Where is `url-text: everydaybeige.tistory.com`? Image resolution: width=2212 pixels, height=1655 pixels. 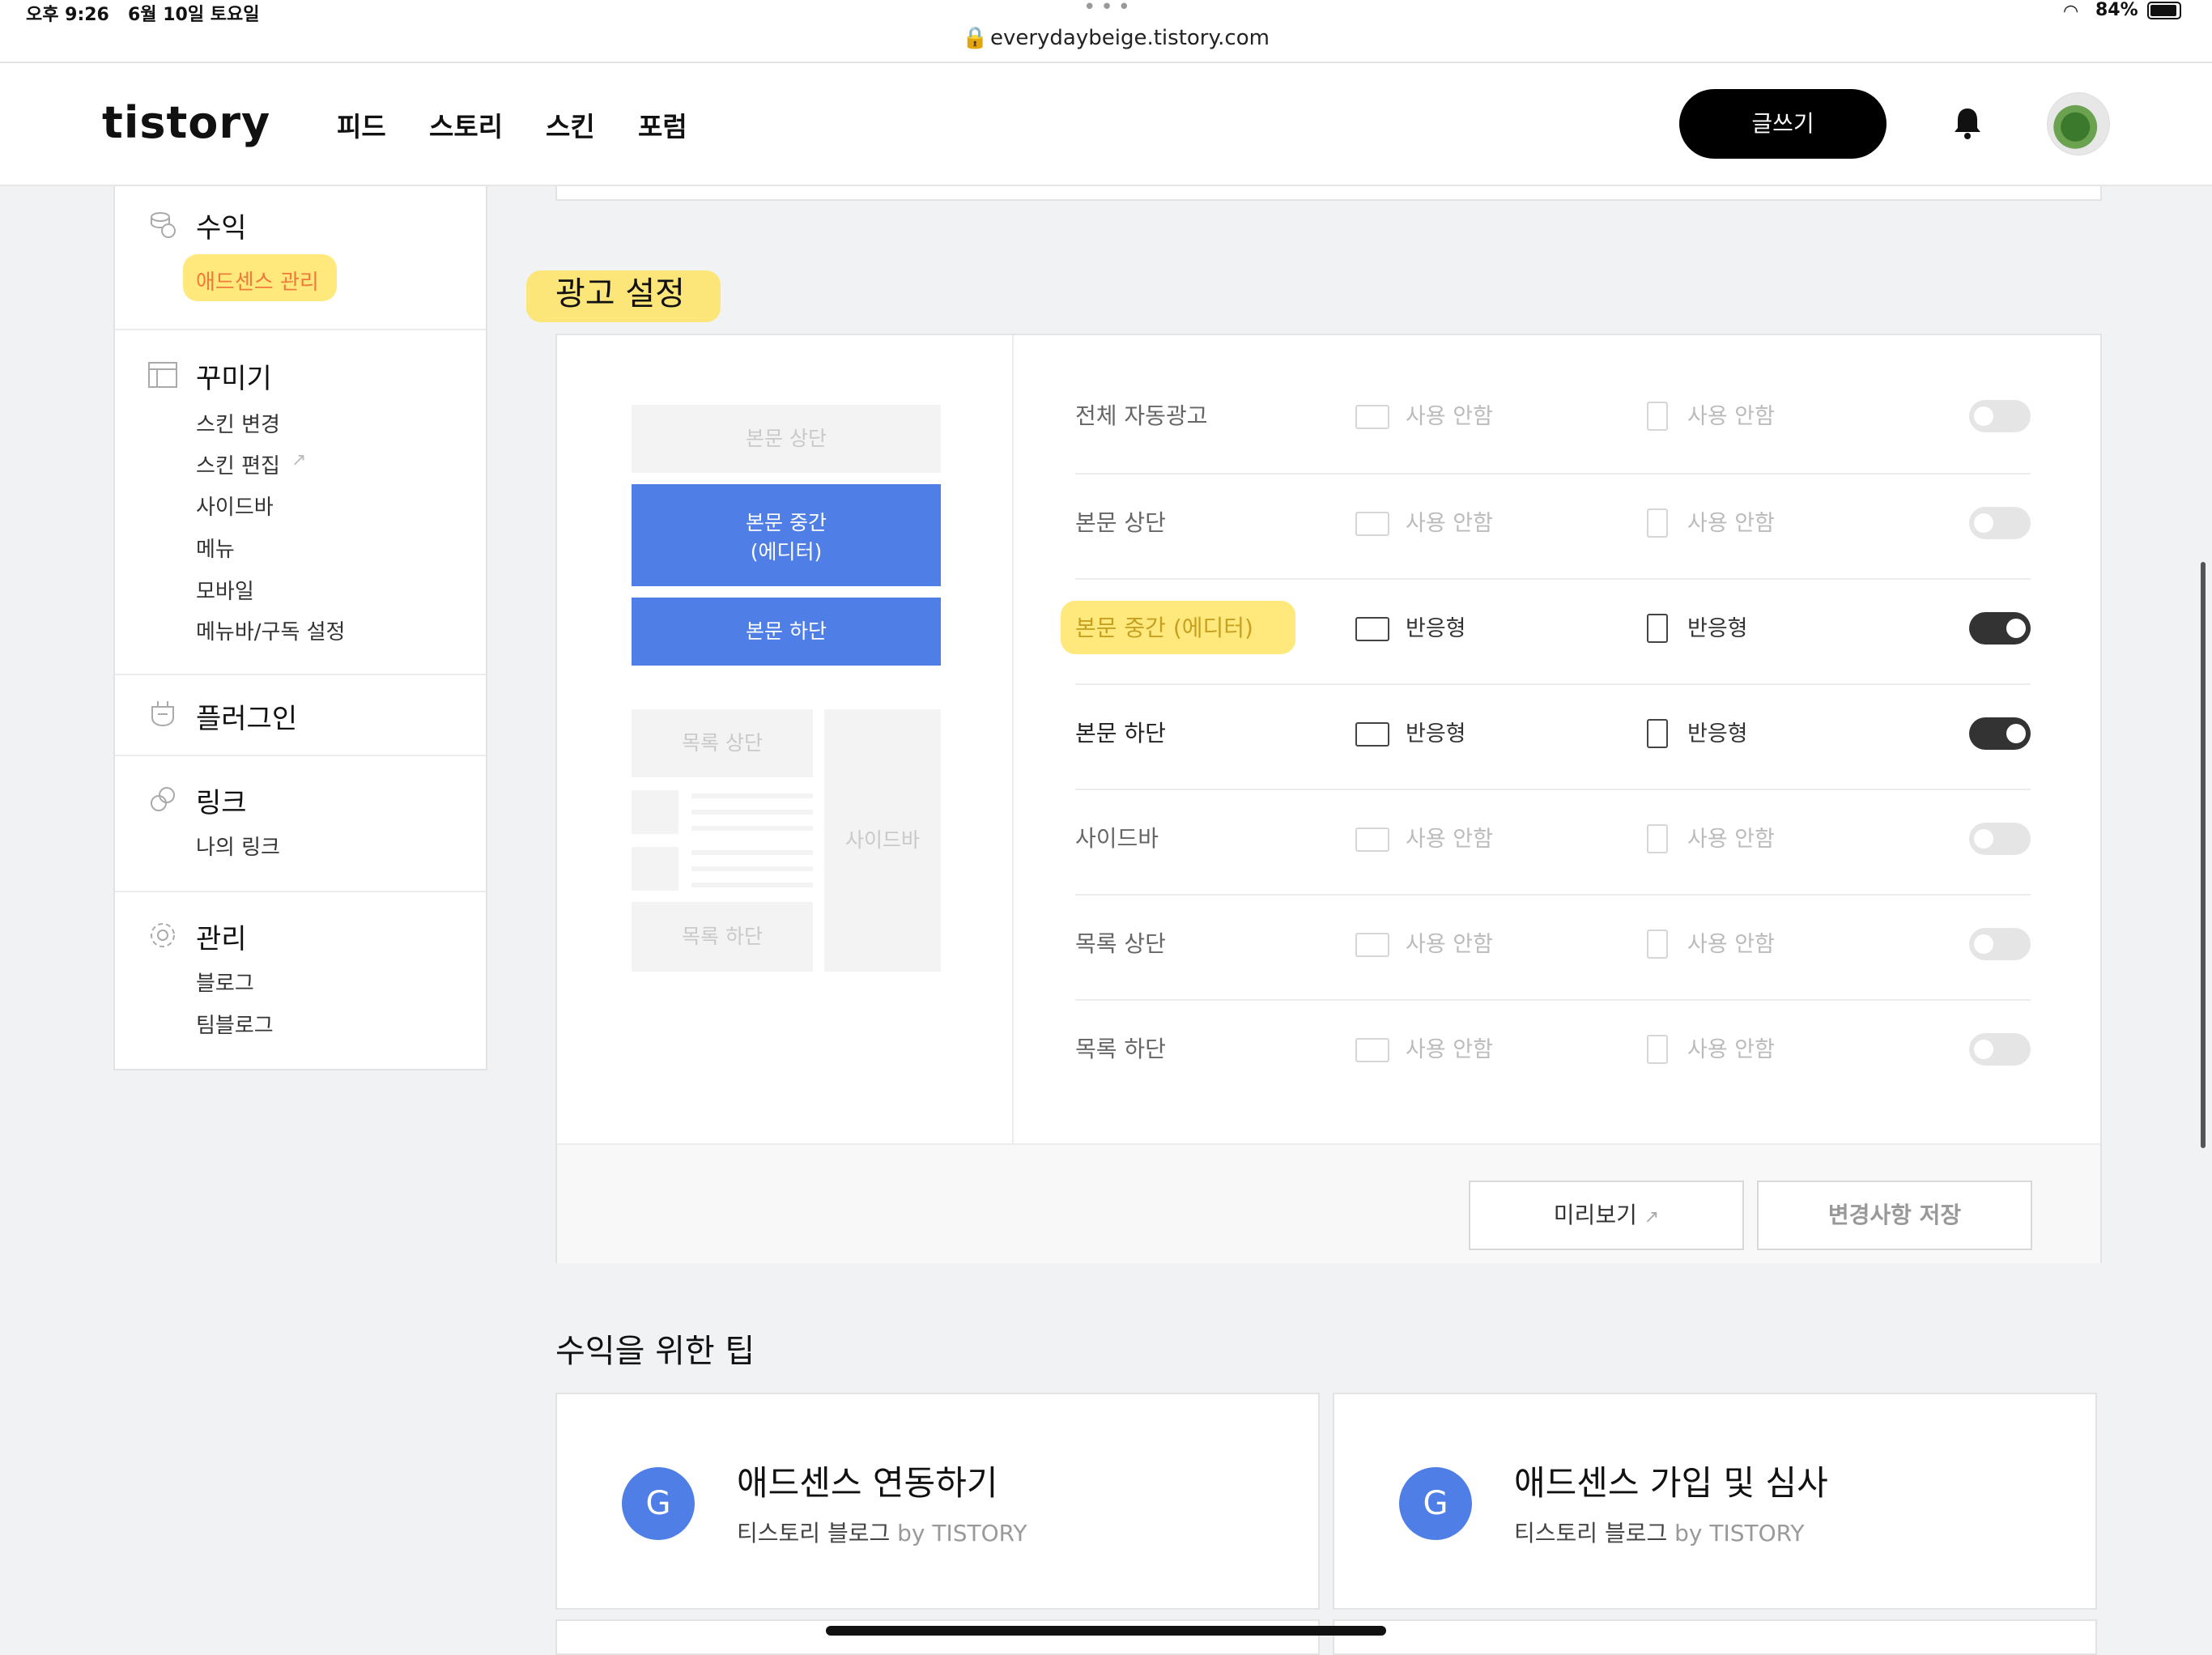 url-text: everydaybeige.tistory.com is located at coordinates (1129, 38).